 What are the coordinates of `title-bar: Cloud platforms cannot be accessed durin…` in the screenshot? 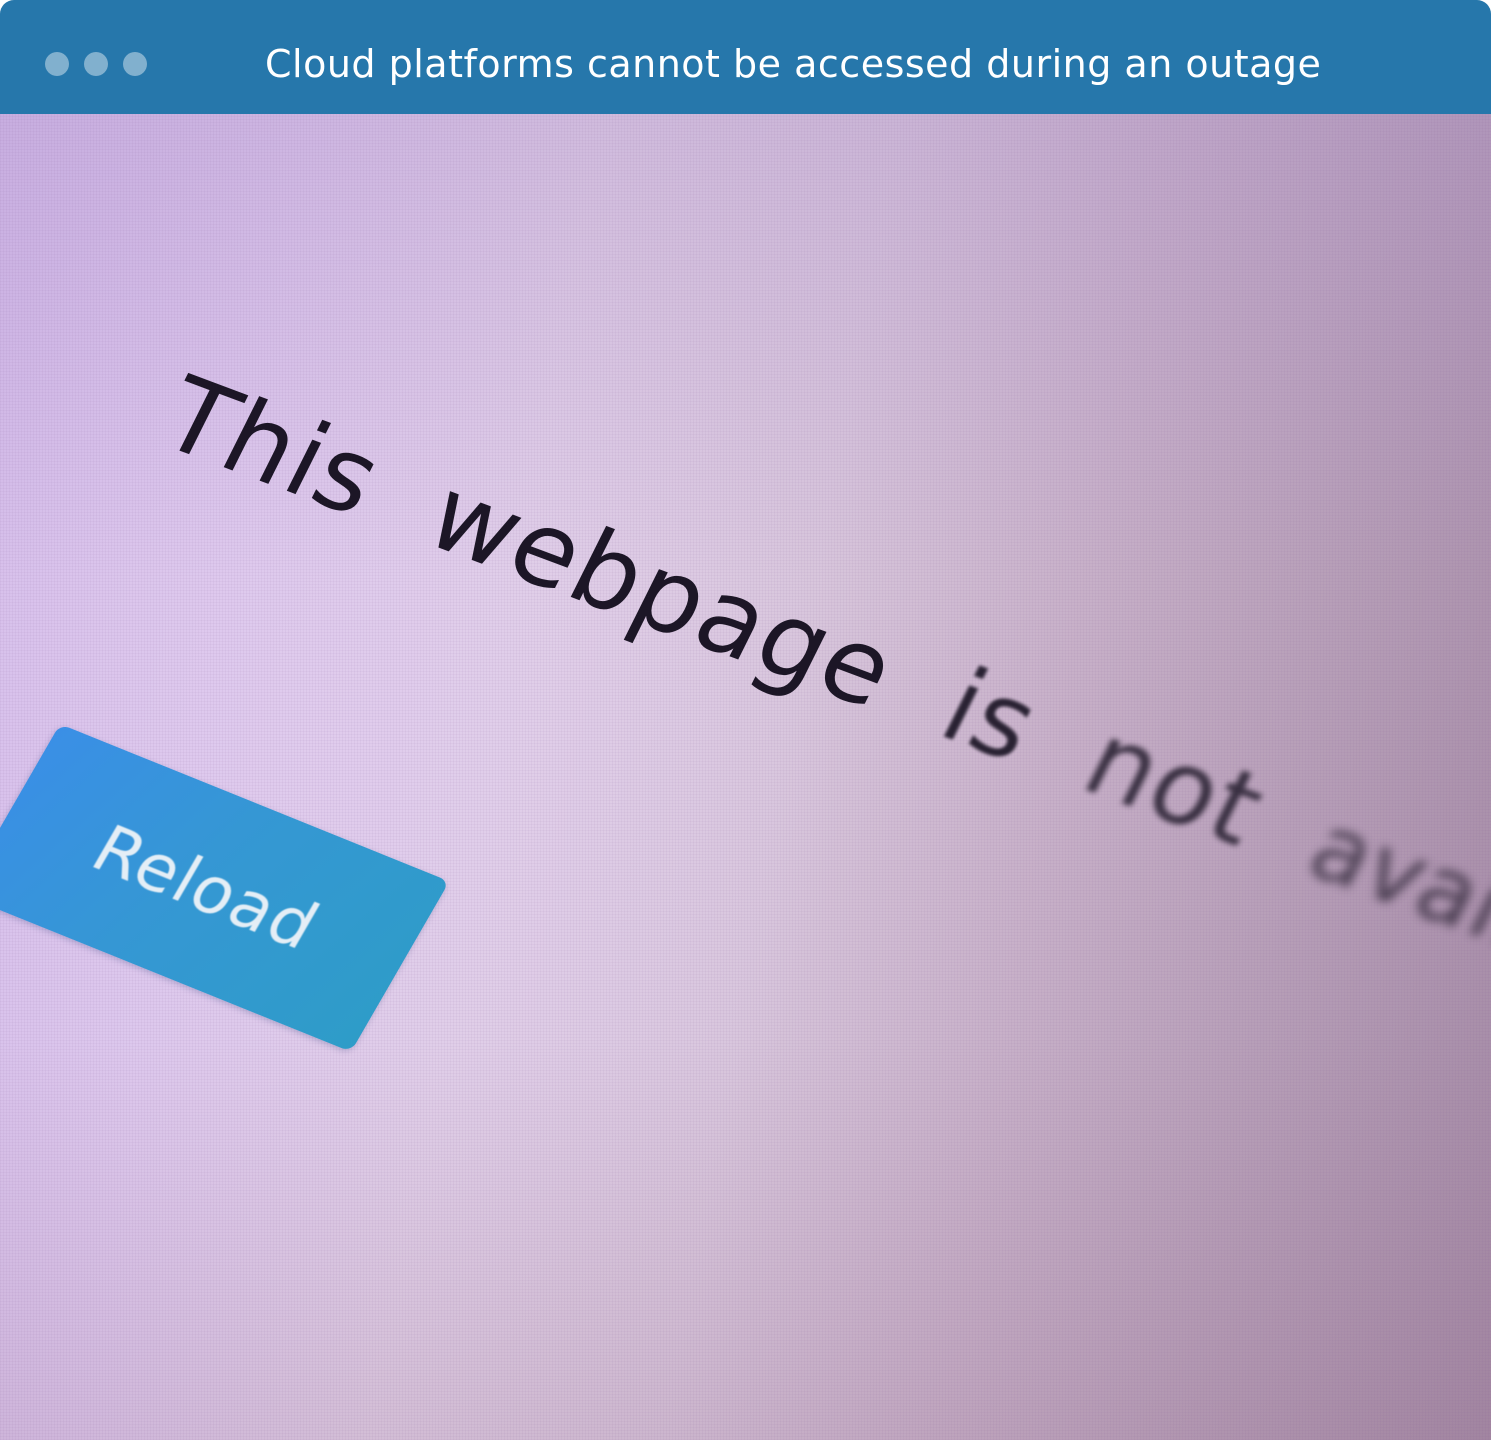 It's located at (745, 57).